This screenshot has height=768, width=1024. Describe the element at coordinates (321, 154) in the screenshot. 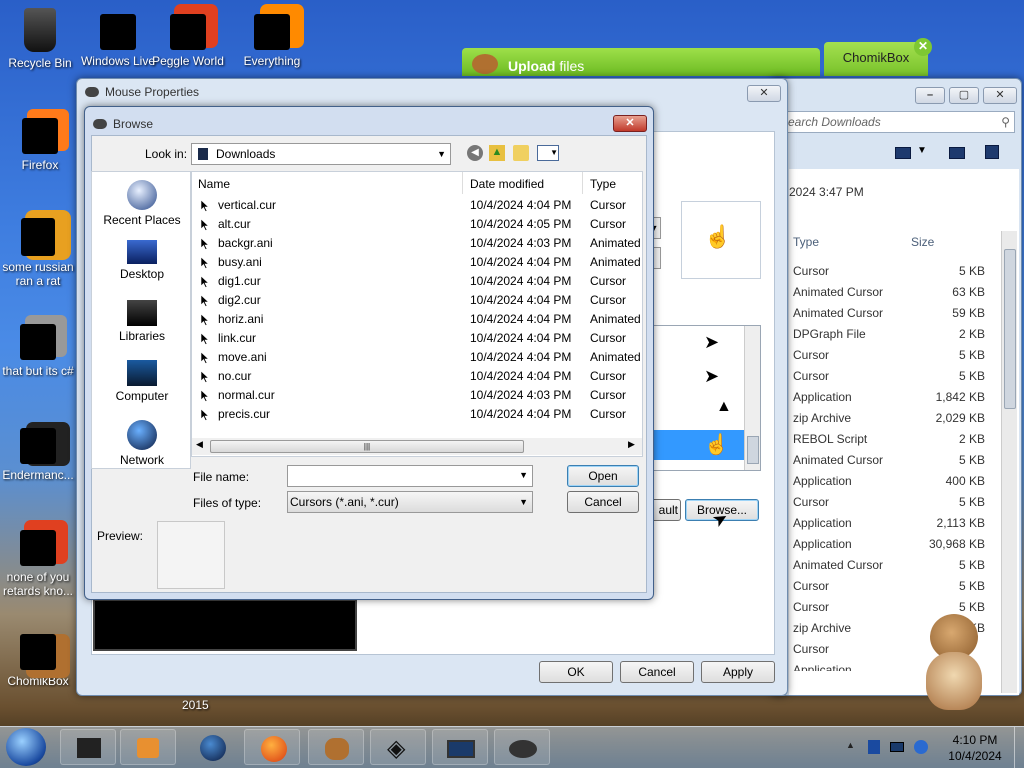

I see `look-in-dropdown: Downloads ▼` at that location.